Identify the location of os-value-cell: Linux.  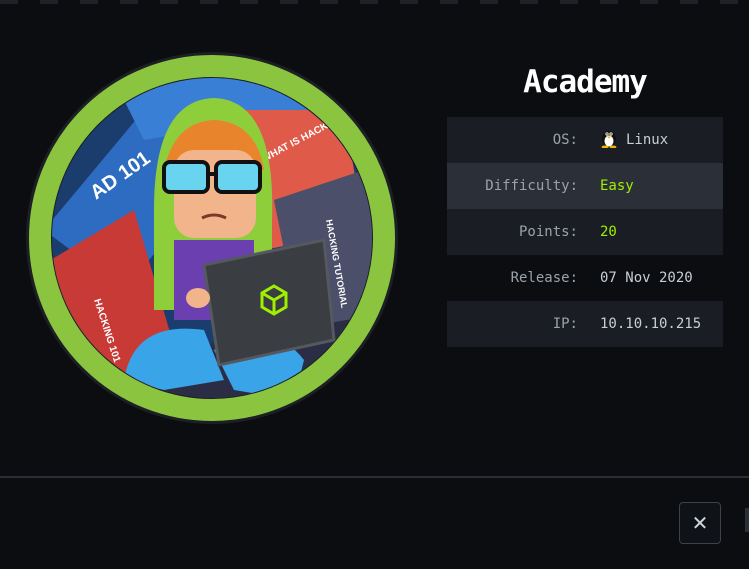
(656, 140).